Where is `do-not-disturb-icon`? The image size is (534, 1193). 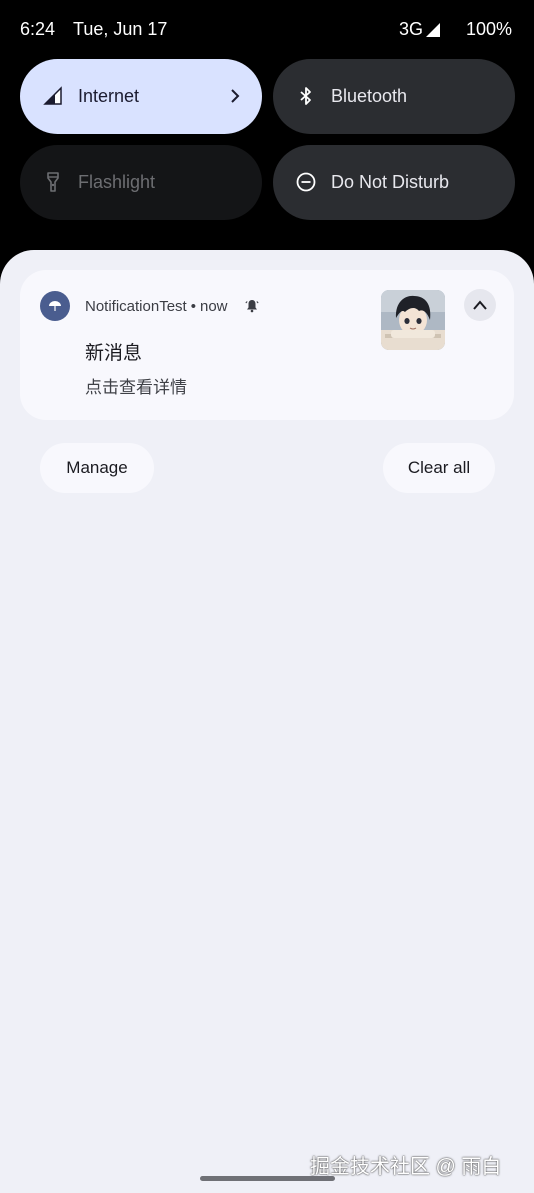
do-not-disturb-icon is located at coordinates (306, 182).